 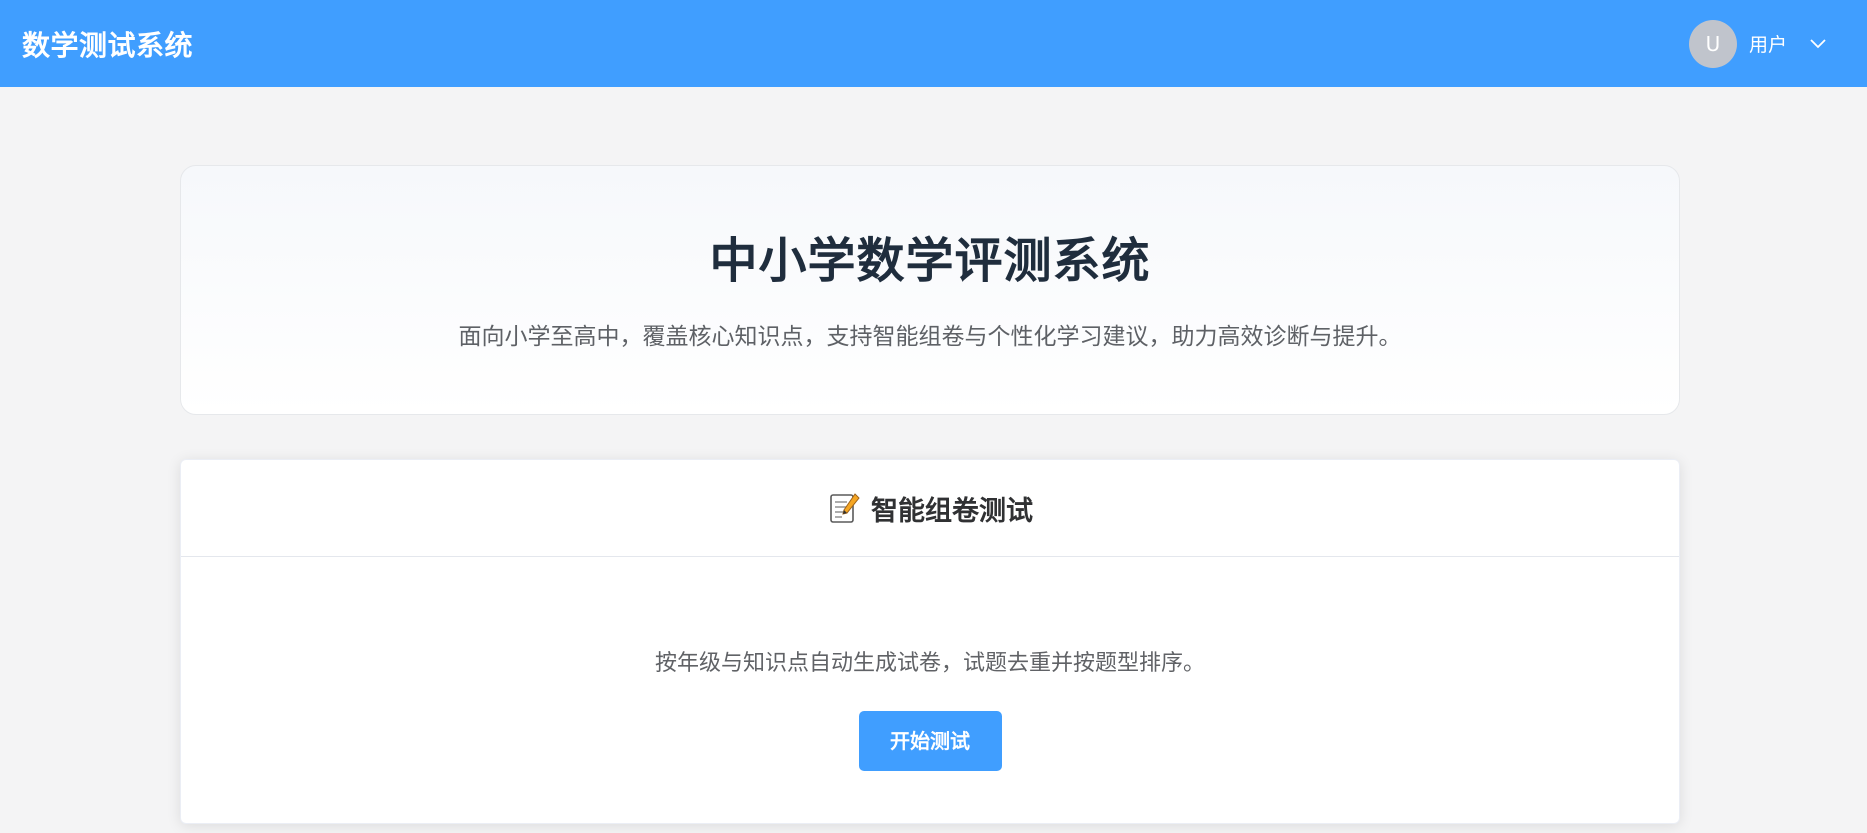 I want to click on user-name: 用户, so click(x=1768, y=43).